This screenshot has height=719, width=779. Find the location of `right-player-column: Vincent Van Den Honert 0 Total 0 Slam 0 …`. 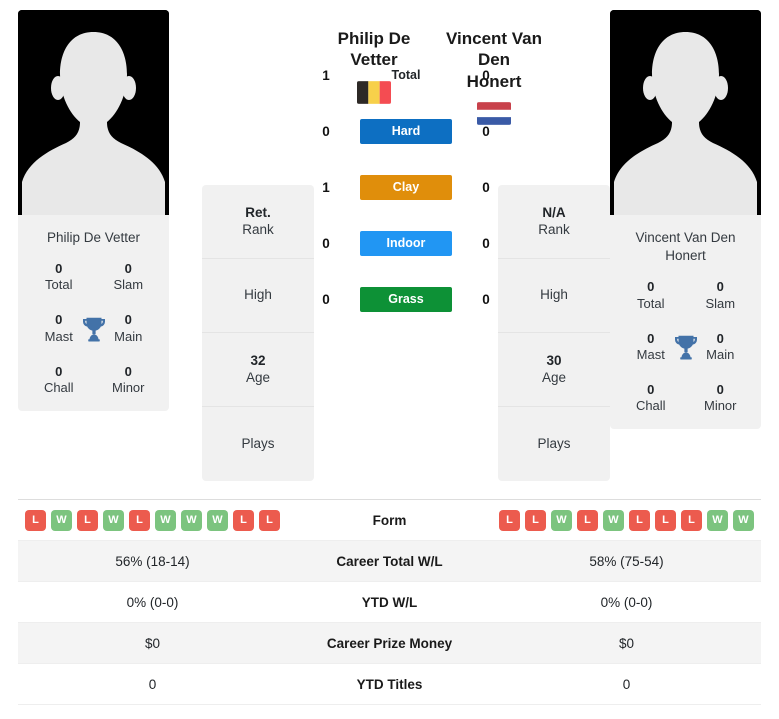

right-player-column: Vincent Van Den Honert 0 Total 0 Slam 0 … is located at coordinates (685, 219).